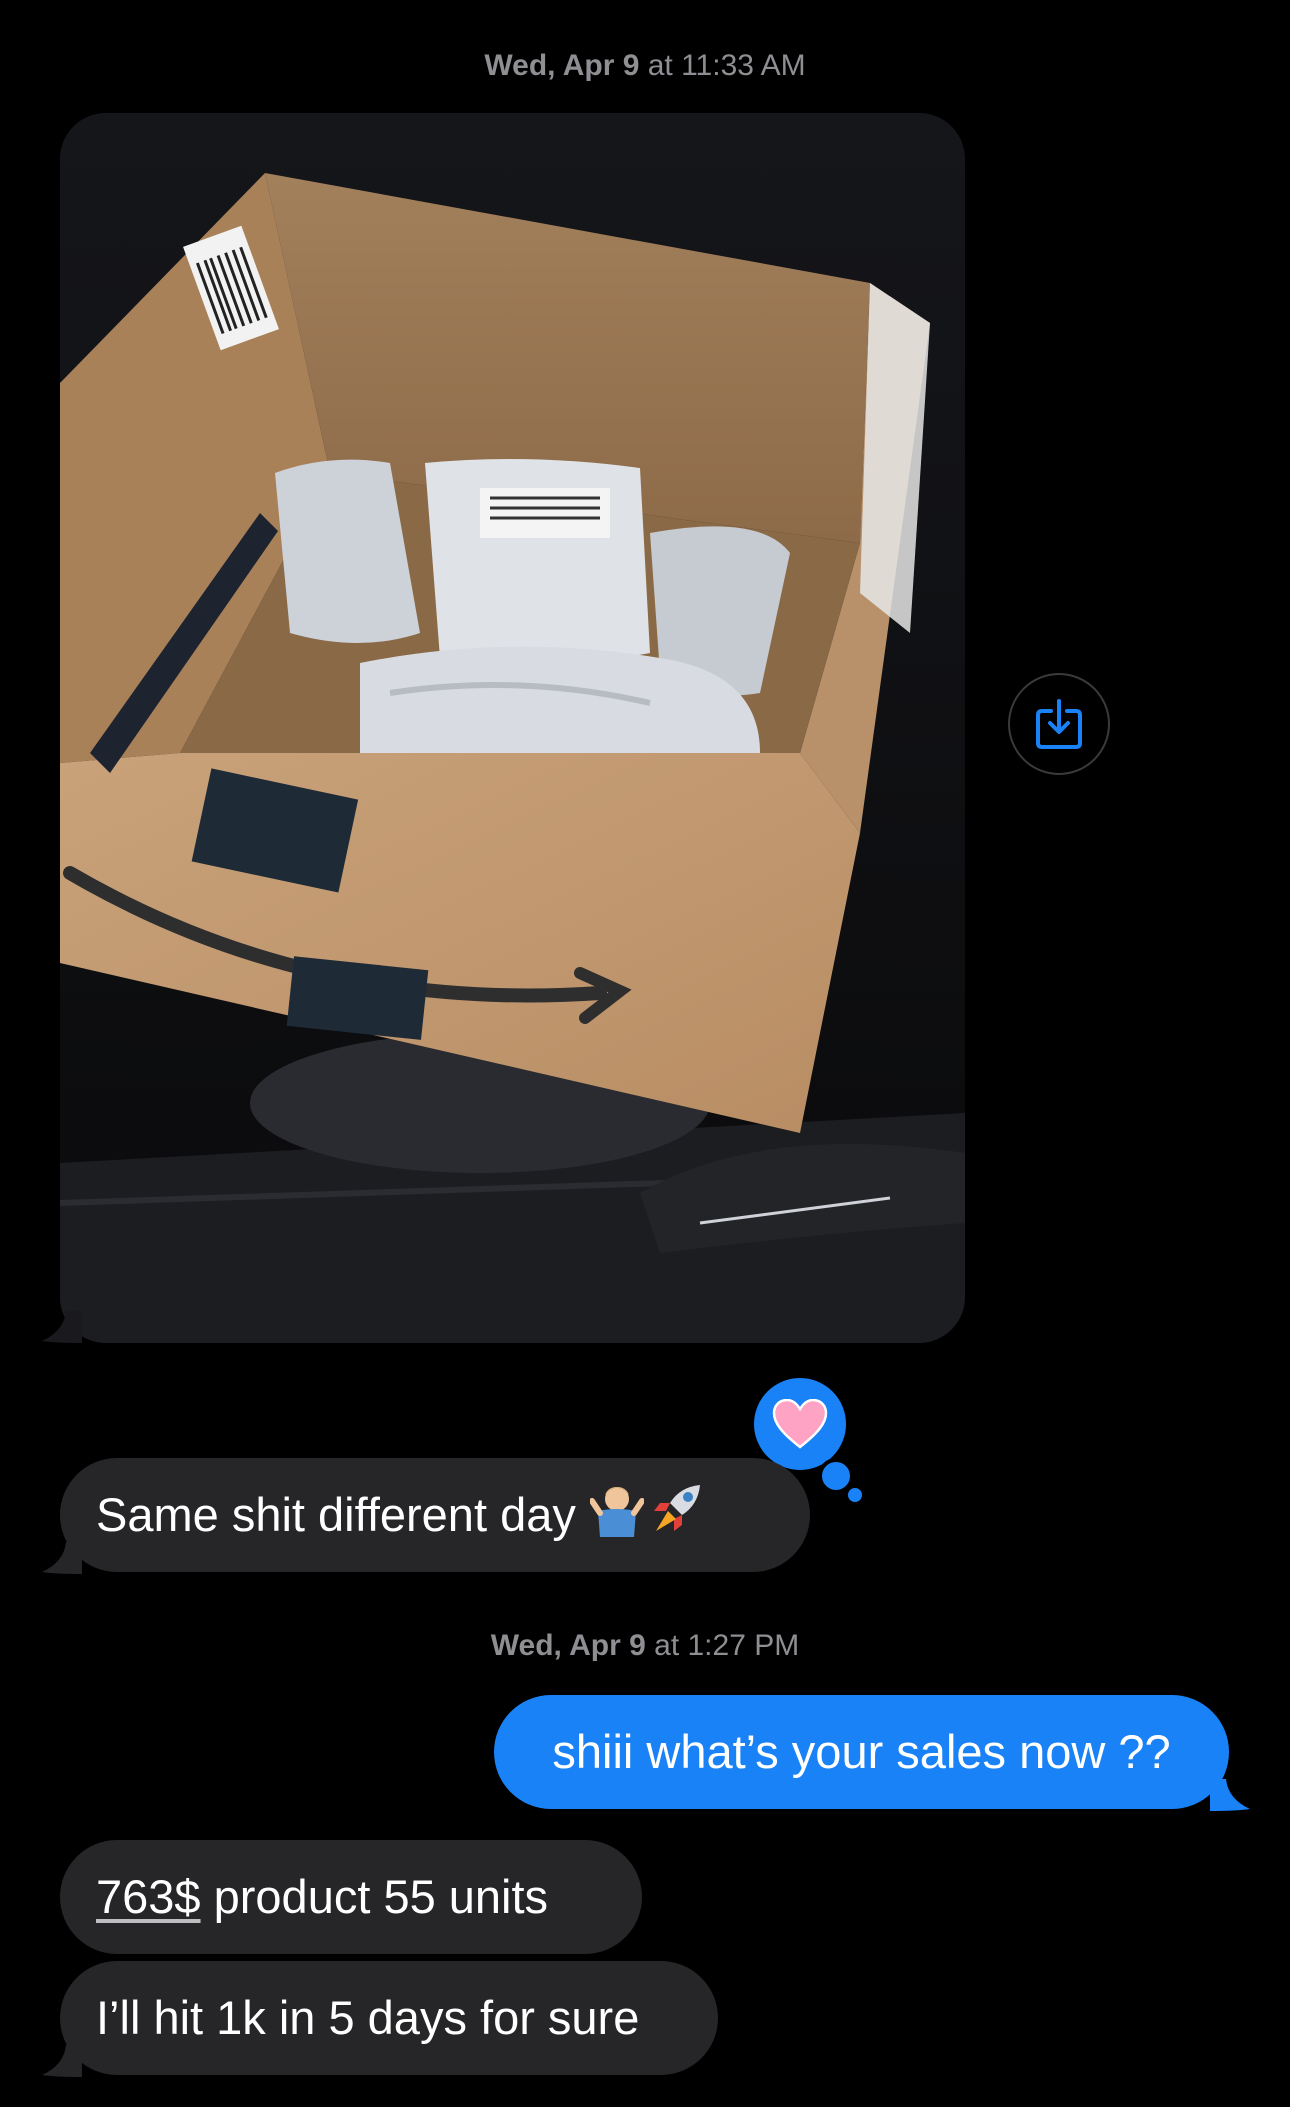 This screenshot has height=2107, width=1290. I want to click on person-shrugging-emoji, so click(616, 1515).